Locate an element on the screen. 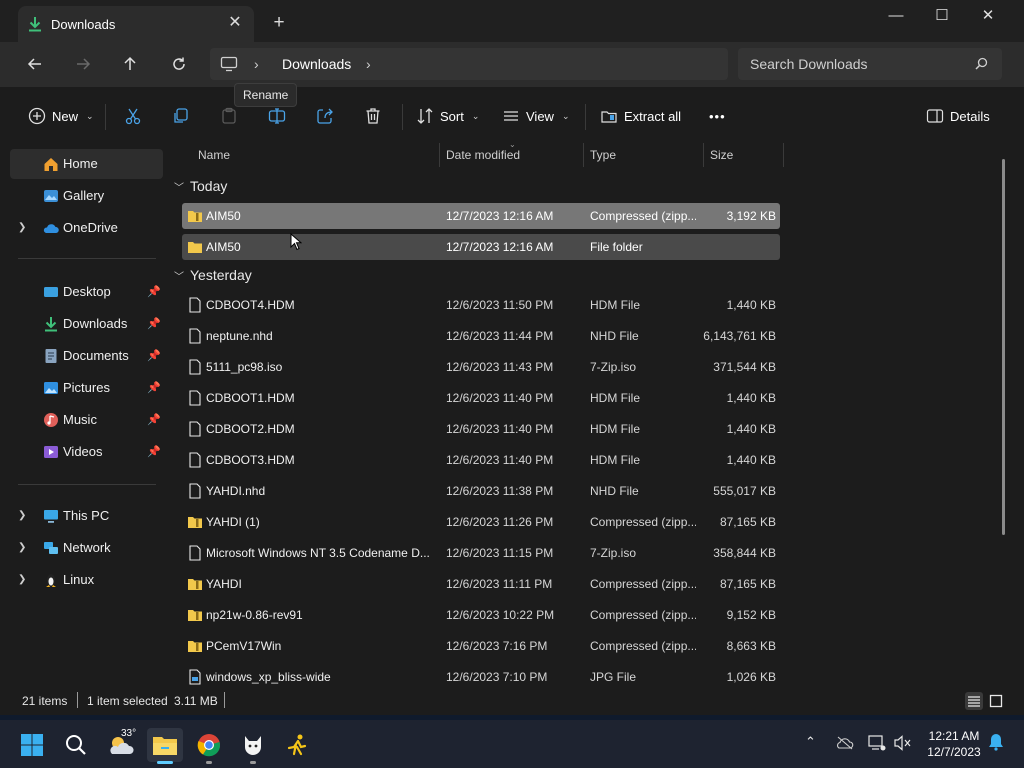 The image size is (1024, 768). sidebar-item-linux: ❯ Linux is located at coordinates (86, 580).